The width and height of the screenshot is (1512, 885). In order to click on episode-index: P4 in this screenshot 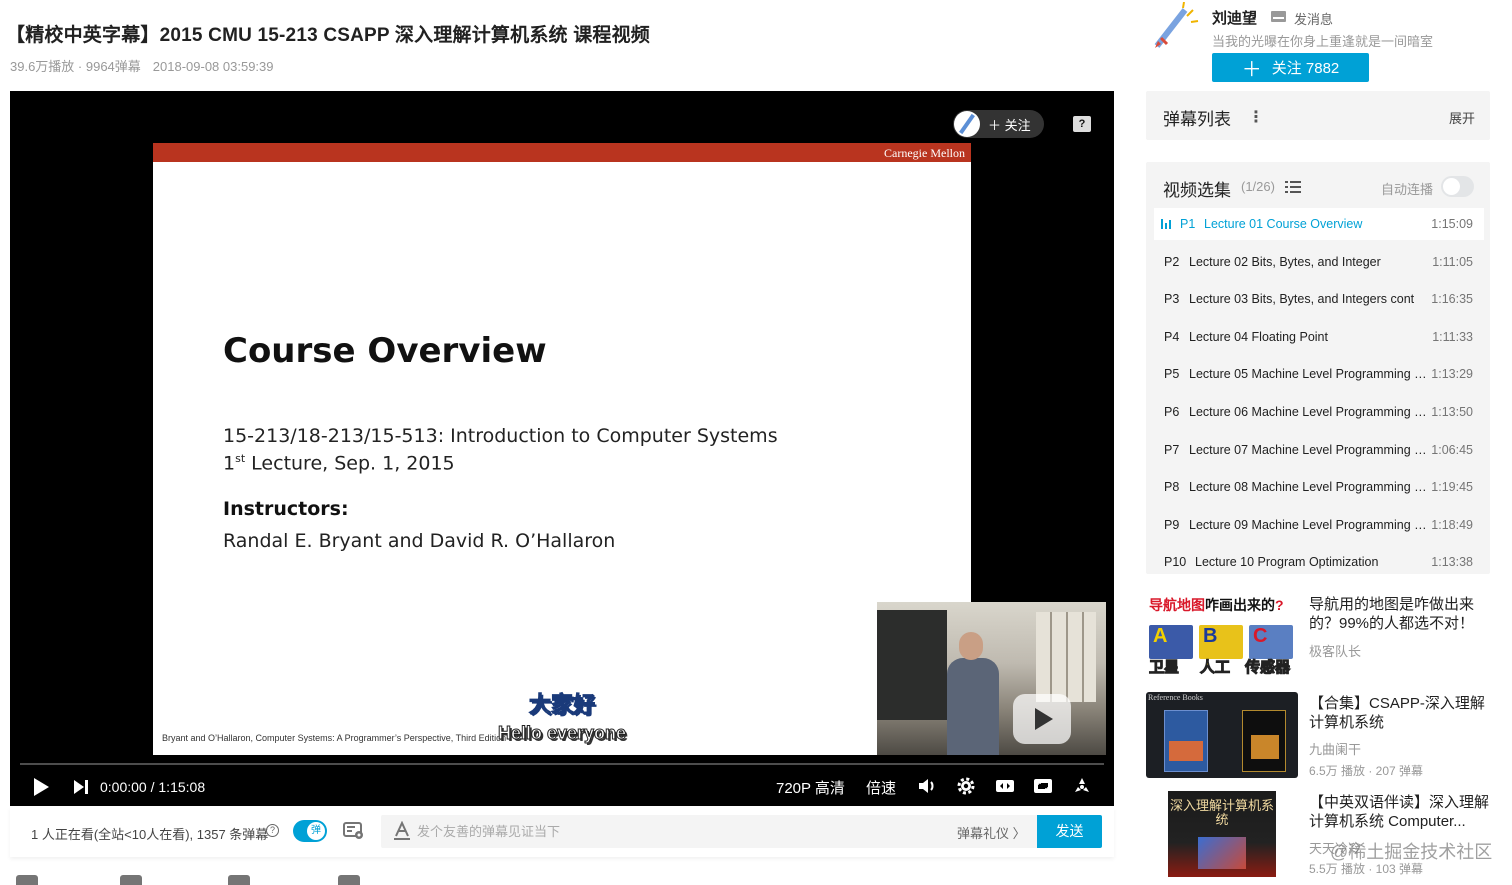, I will do `click(1172, 336)`.